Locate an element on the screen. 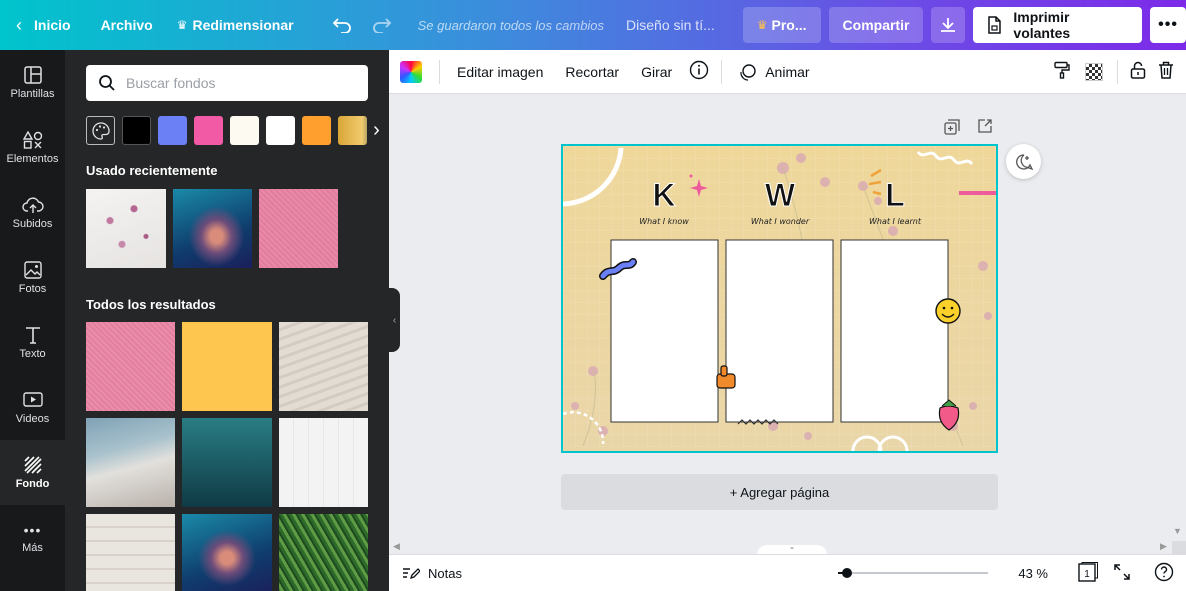 This screenshot has height=591, width=1186. print-flyers-button: Imprimir volantes is located at coordinates (1058, 25).